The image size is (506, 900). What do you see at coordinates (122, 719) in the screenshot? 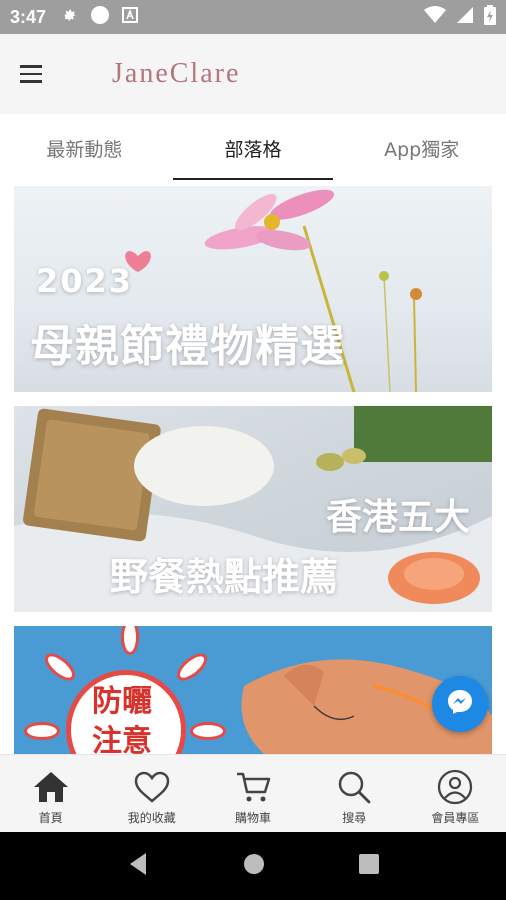
I see `card-title: 防曬注意` at bounding box center [122, 719].